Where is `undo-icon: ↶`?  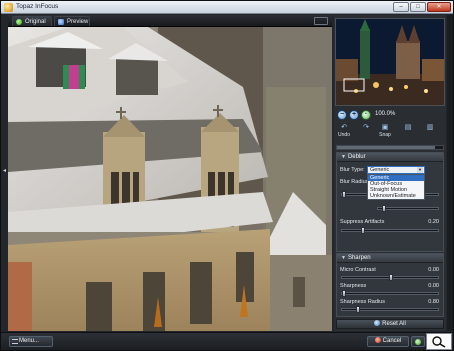
undo-icon: ↶ is located at coordinates (344, 127).